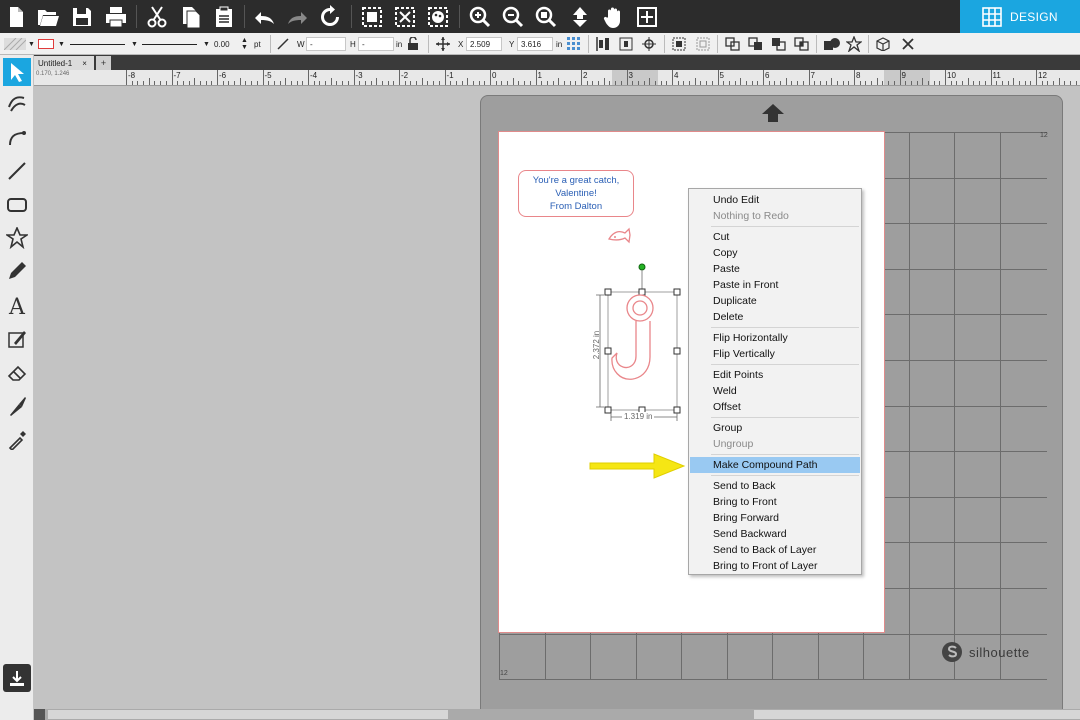  I want to click on menu-item-group: Group, so click(775, 428).